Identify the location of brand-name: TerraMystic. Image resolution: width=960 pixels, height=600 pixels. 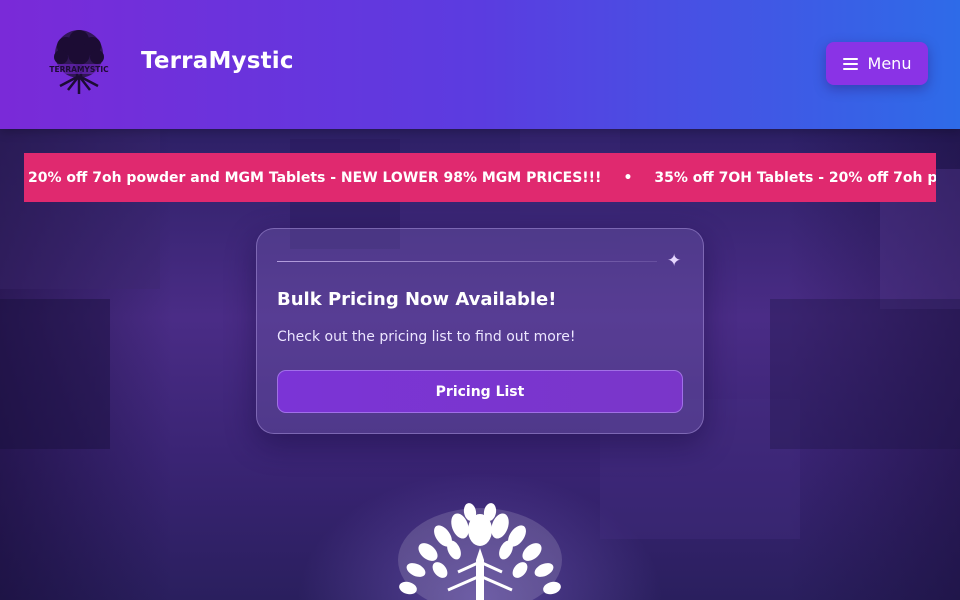
(217, 61).